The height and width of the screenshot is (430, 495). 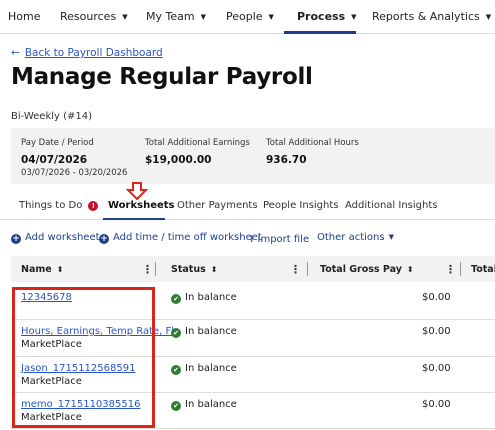 What do you see at coordinates (252, 239) in the screenshot?
I see `upload-icon: ⭱` at bounding box center [252, 239].